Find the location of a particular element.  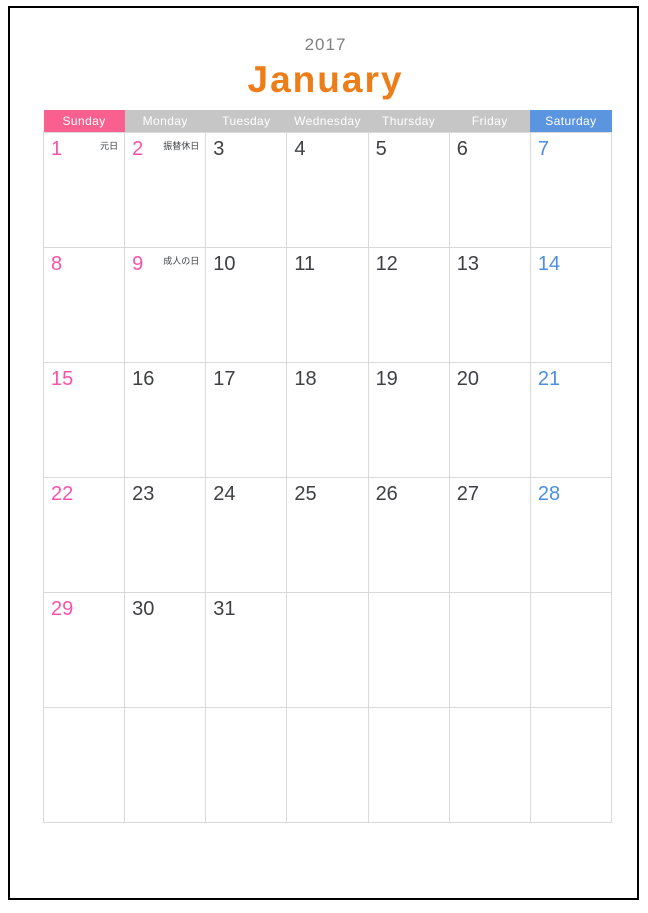

calendar-day-cell: 16 is located at coordinates (165, 420).